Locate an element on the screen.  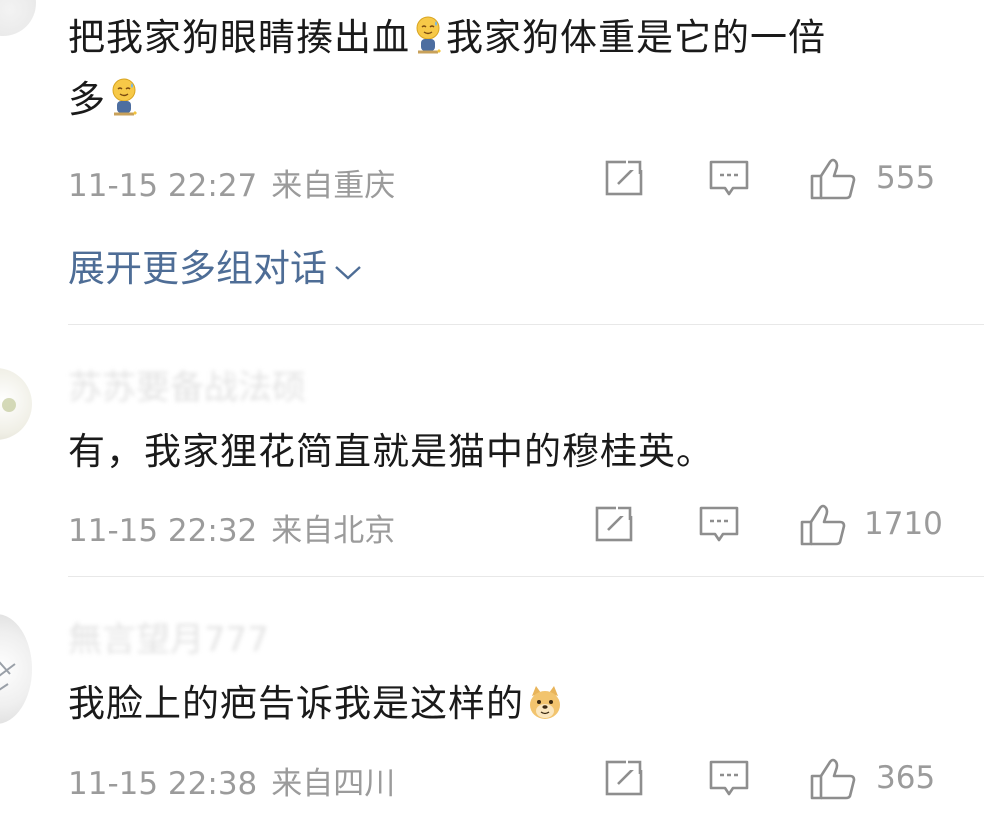
comment-actions: 365 is located at coordinates (770, 780).